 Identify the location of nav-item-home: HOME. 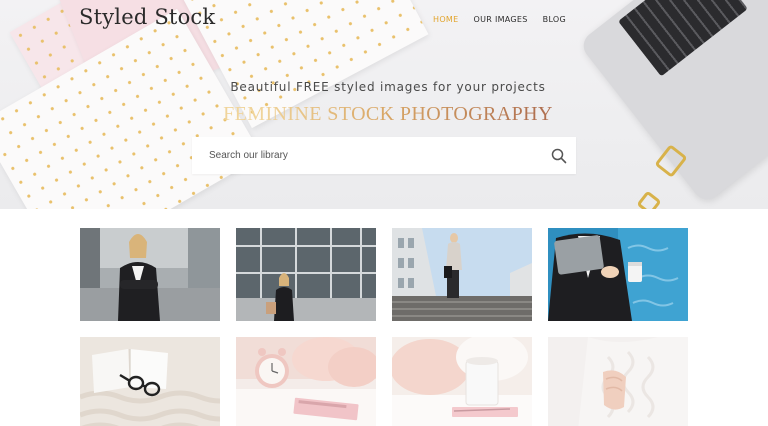
(445, 19).